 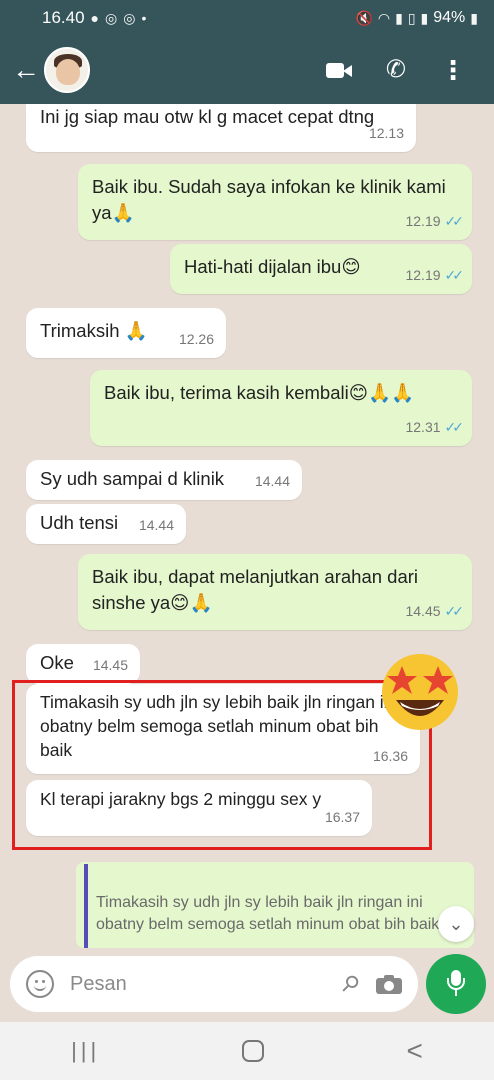 I want to click on battery-icon: ▮, so click(x=474, y=17).